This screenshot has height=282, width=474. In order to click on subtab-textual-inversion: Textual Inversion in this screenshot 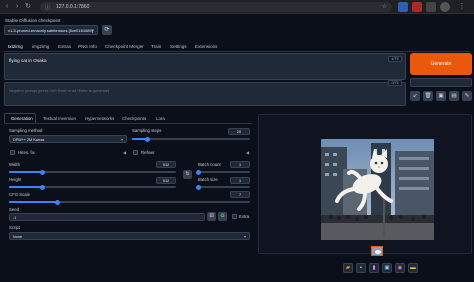, I will do `click(59, 118)`.